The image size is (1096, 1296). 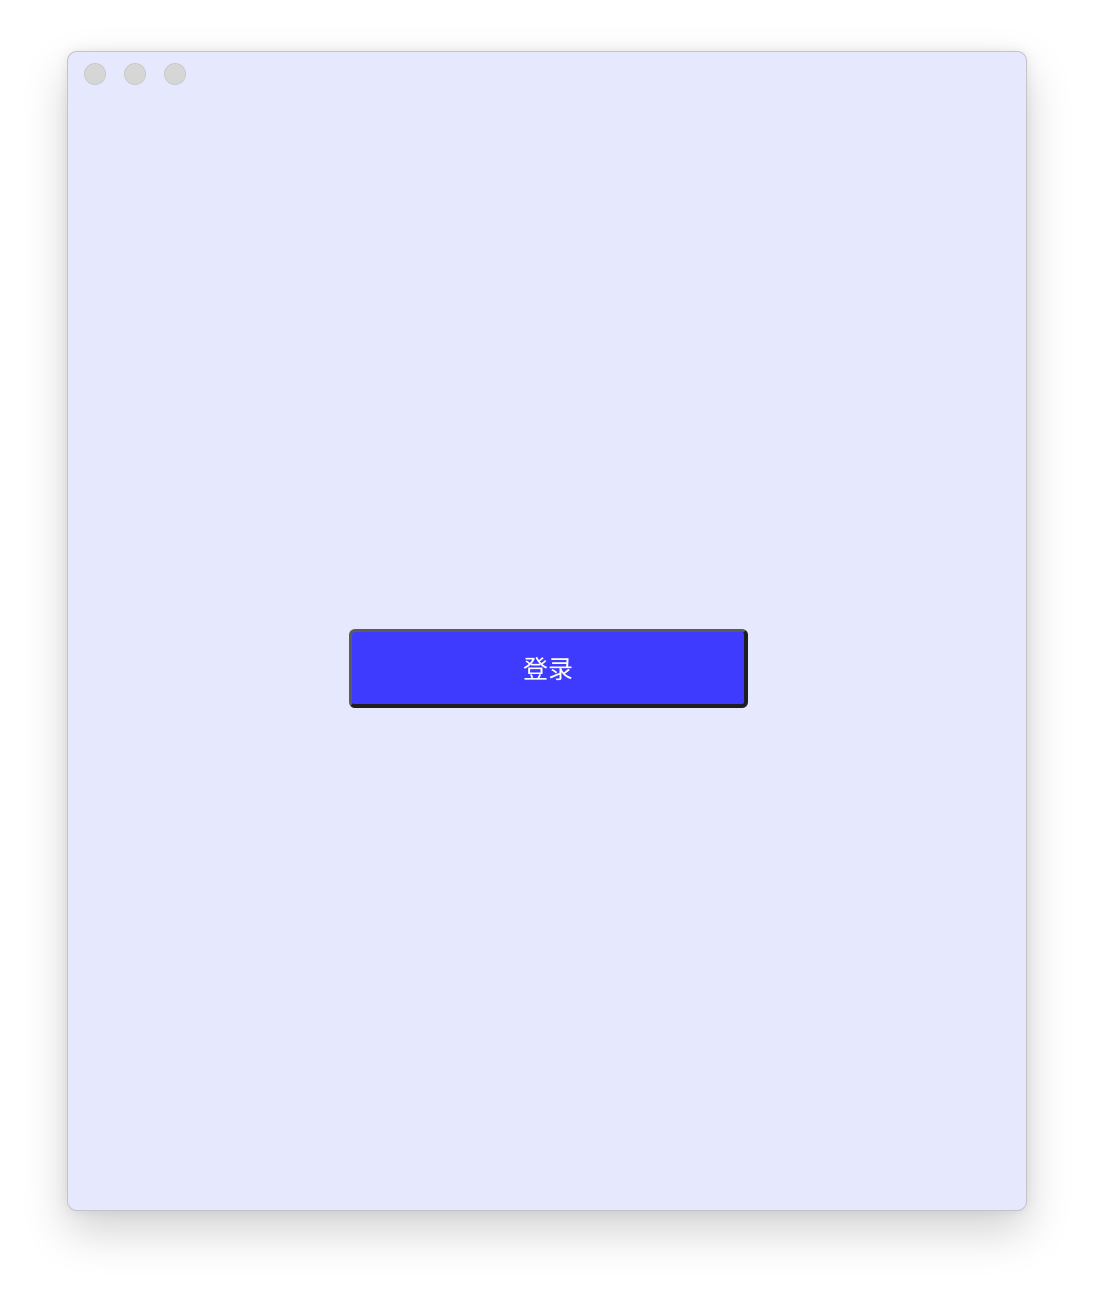 I want to click on close-window-button, so click(x=95, y=74).